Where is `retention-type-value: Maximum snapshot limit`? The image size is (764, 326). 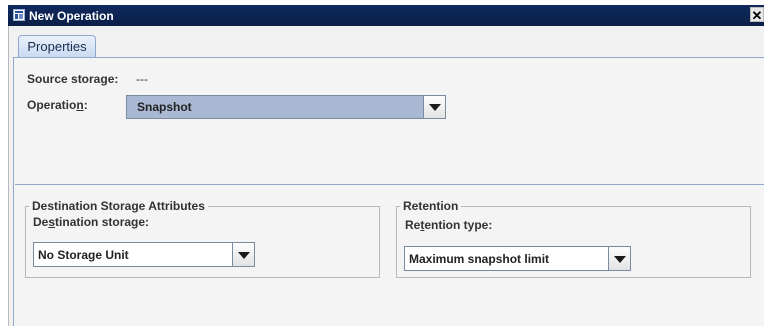
retention-type-value: Maximum snapshot limit is located at coordinates (479, 258).